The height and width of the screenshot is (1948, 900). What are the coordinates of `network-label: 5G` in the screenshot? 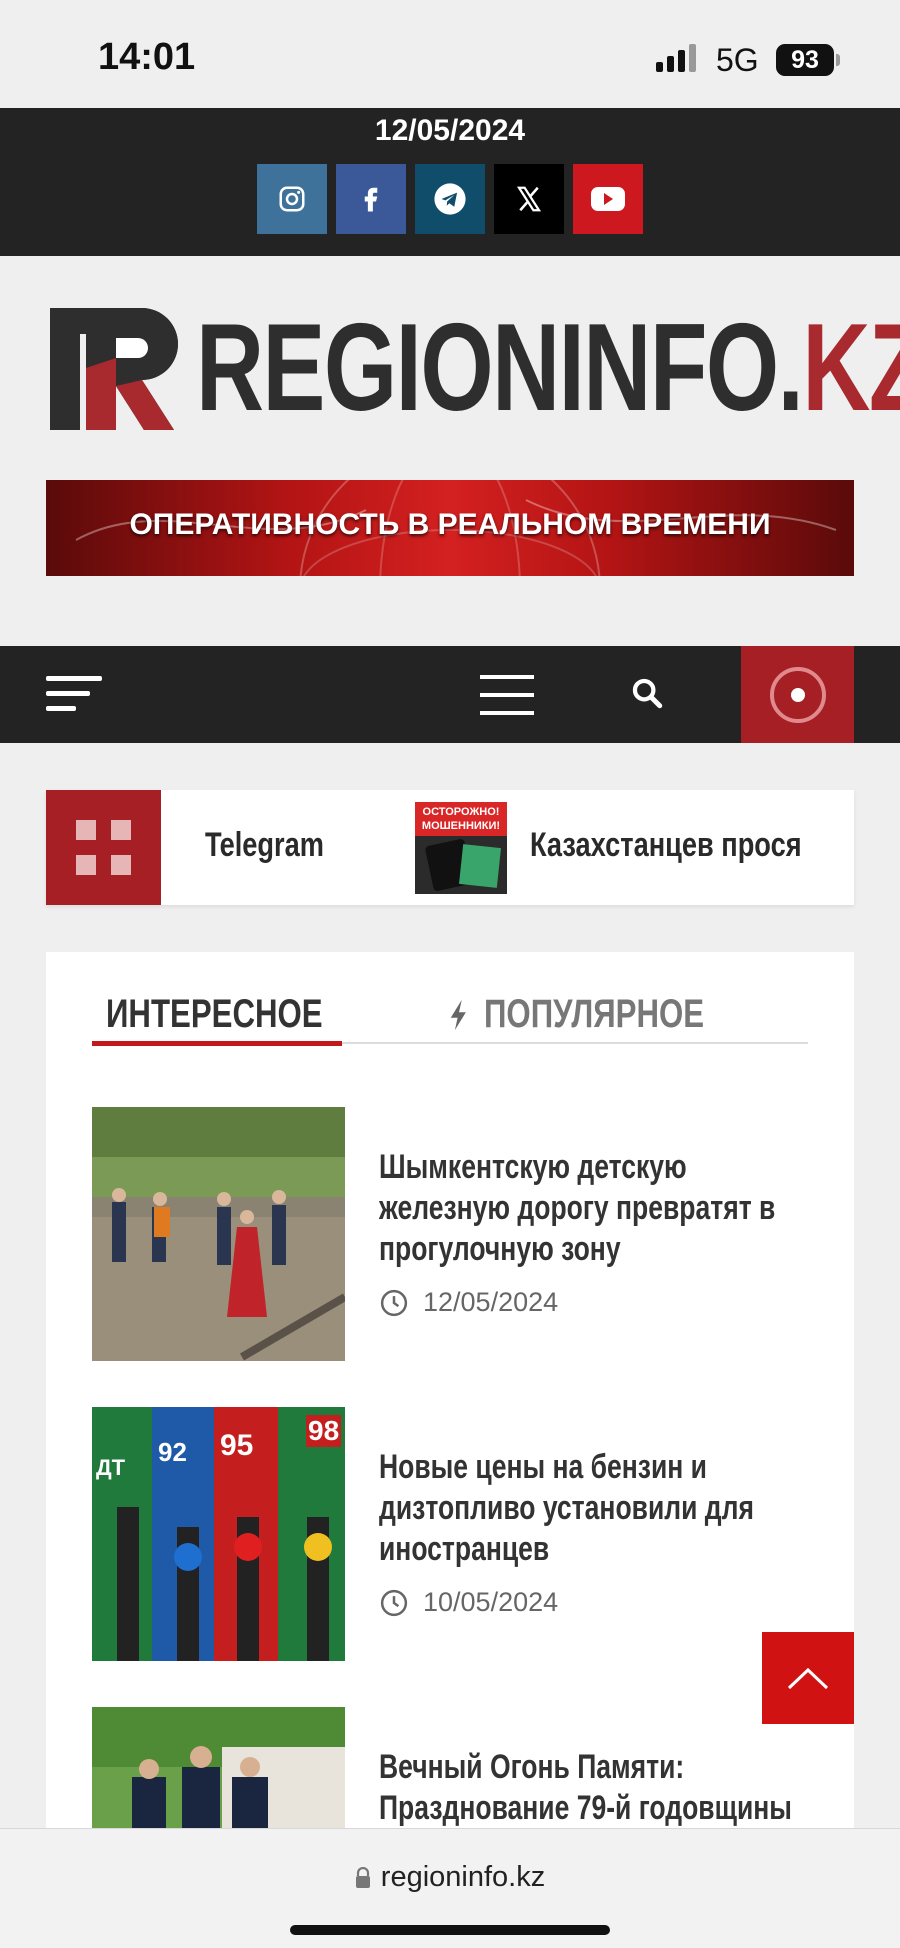 It's located at (737, 60).